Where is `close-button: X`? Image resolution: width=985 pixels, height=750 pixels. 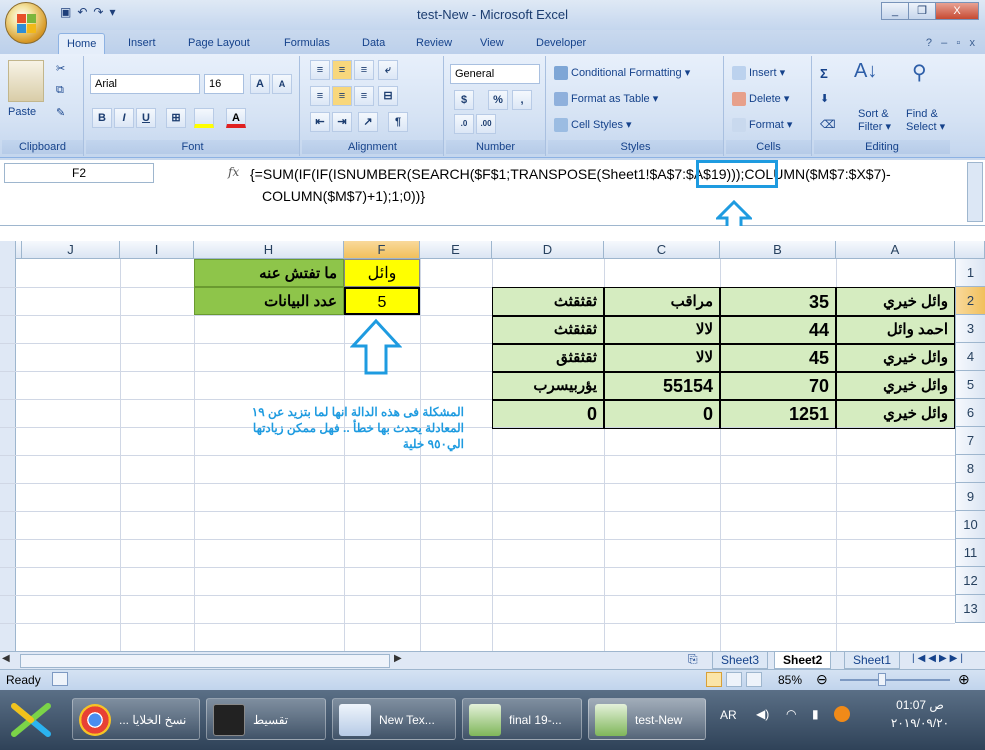
close-button: X is located at coordinates (957, 11).